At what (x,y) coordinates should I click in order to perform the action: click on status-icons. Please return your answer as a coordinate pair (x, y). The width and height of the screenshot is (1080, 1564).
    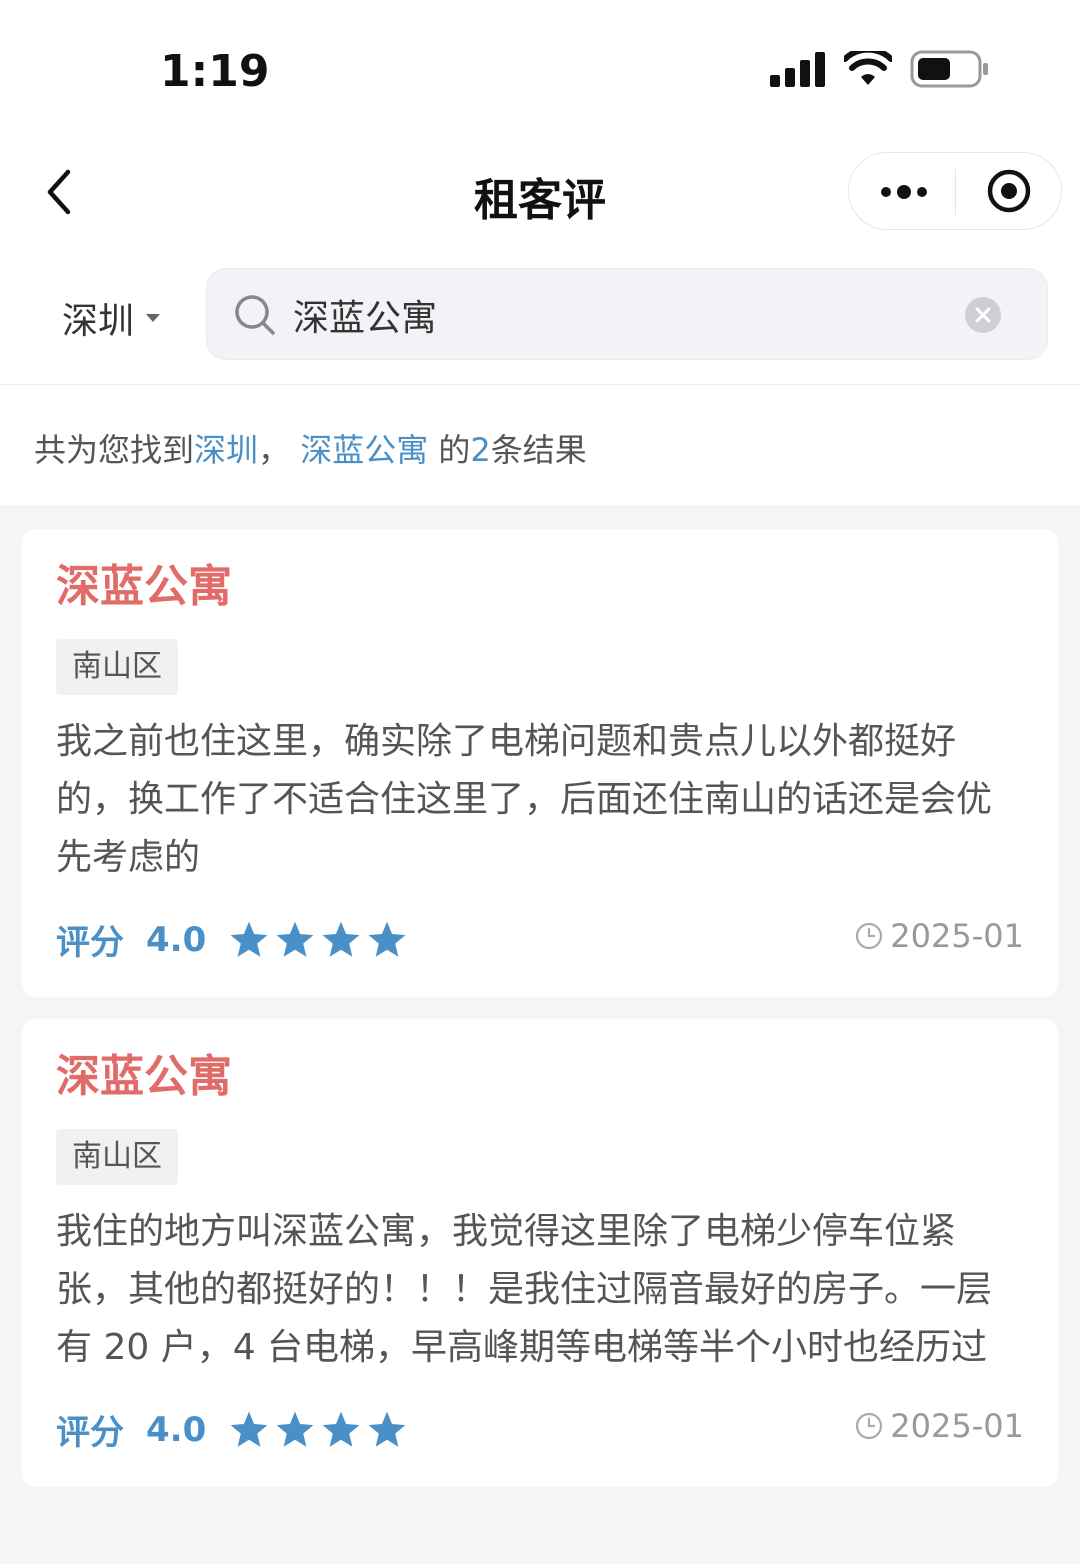
    Looking at the image, I should click on (880, 69).